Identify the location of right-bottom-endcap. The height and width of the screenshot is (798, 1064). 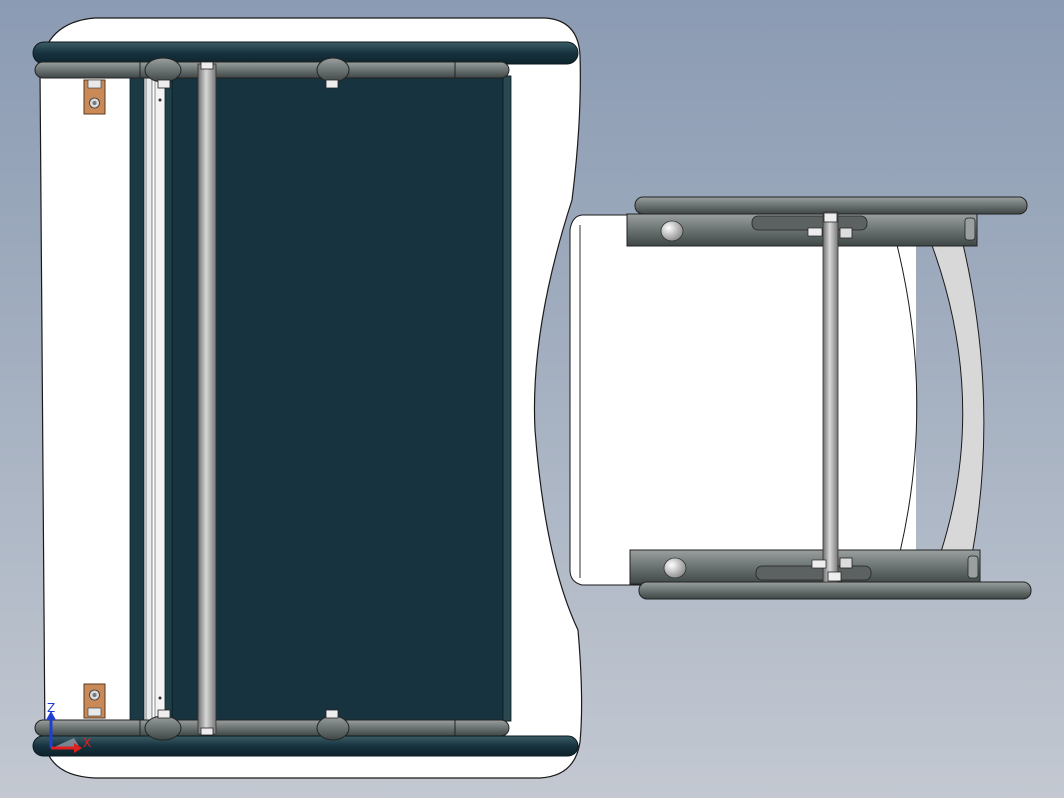
(973, 567).